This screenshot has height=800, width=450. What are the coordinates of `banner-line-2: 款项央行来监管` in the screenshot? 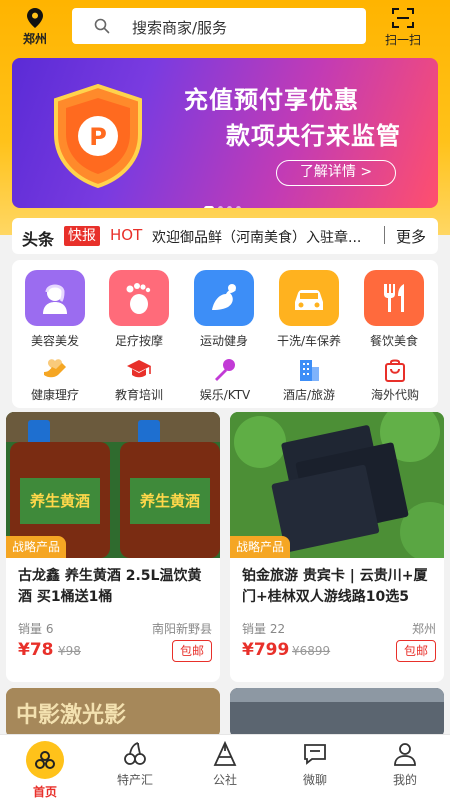 It's located at (313, 136).